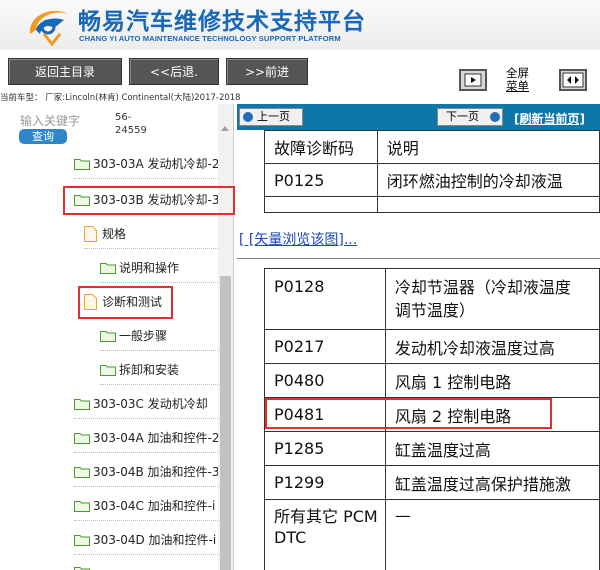  What do you see at coordinates (149, 234) in the screenshot?
I see `tree-item-specifications: 规格` at bounding box center [149, 234].